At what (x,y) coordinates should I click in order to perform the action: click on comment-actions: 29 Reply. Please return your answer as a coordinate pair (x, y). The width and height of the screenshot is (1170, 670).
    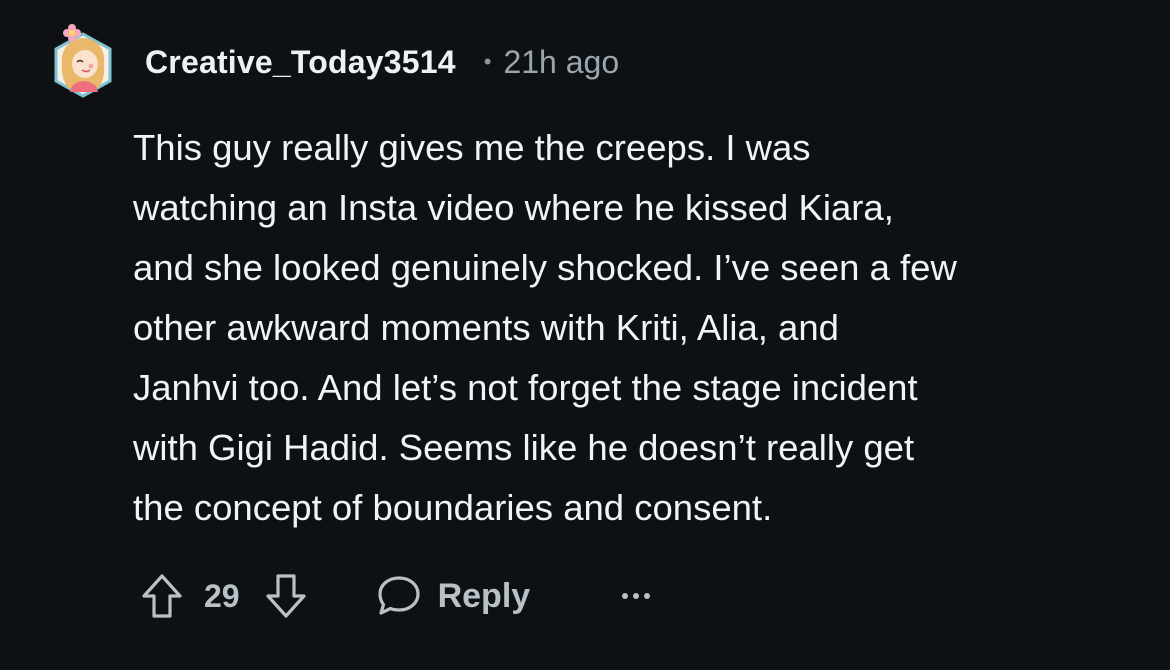
    Looking at the image, I should click on (396, 596).